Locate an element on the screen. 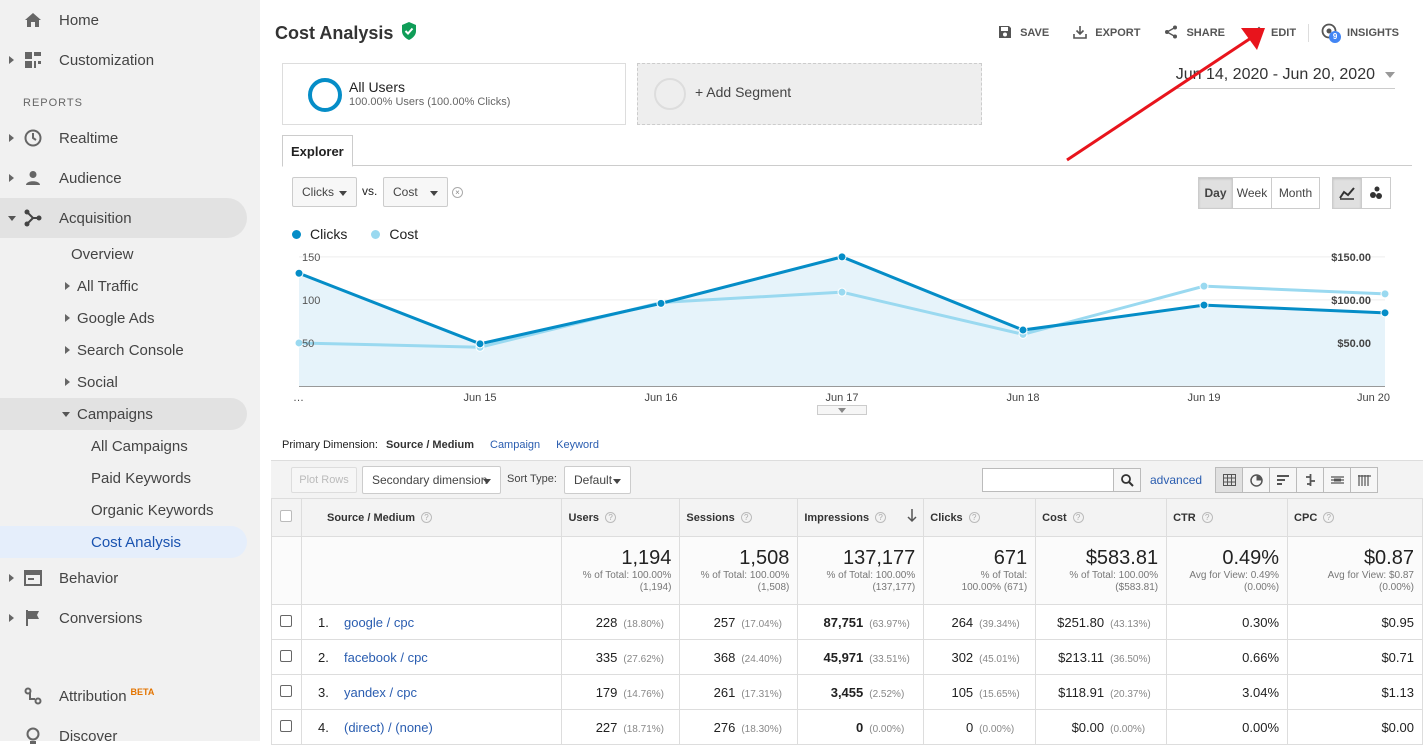 This screenshot has height=756, width=1423. metric1-select: Clicks is located at coordinates (324, 192).